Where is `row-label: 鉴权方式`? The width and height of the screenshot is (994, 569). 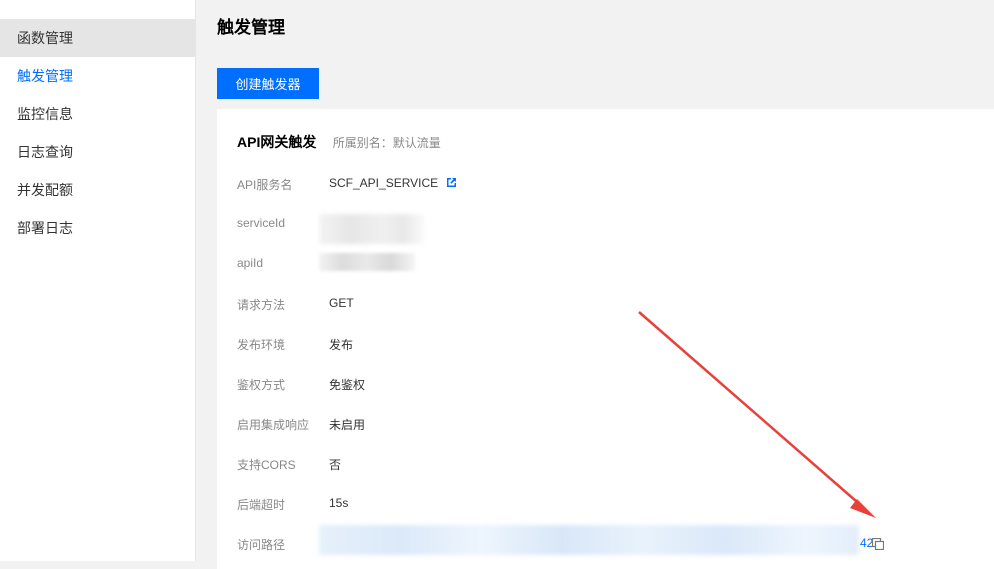
row-label: 鉴权方式 is located at coordinates (261, 385).